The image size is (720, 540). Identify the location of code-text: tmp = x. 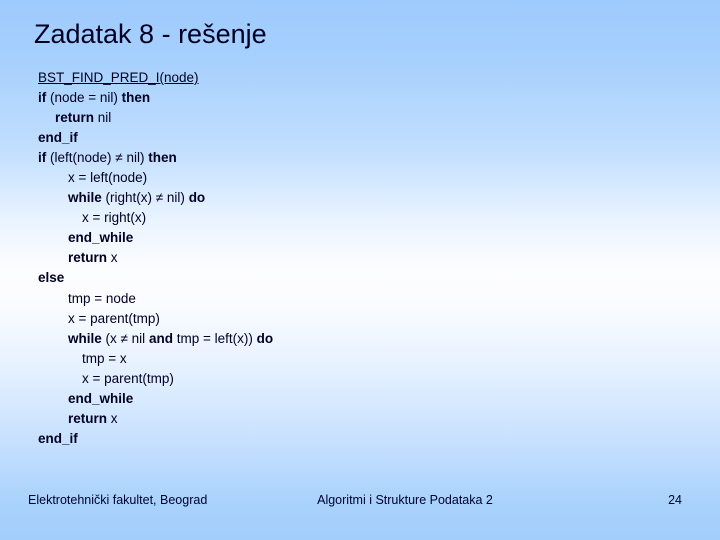
(104, 358).